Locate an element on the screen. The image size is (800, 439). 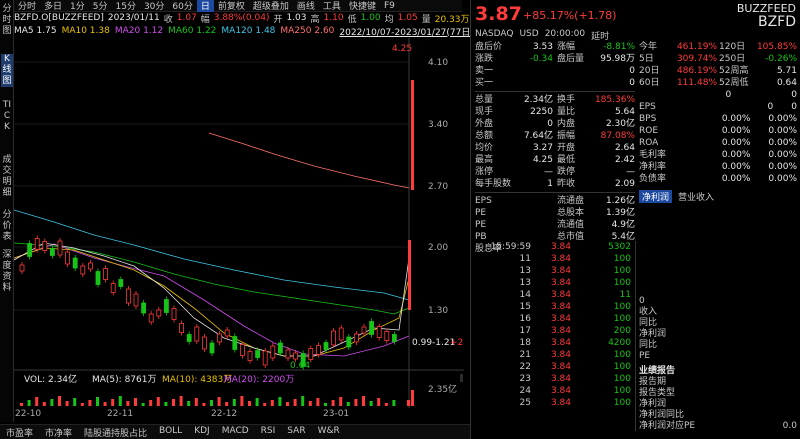
left-vertical-toolbar: 分时图 K线图 TICK 成交明细 分价表 深度资料 is located at coordinates (7, 211).